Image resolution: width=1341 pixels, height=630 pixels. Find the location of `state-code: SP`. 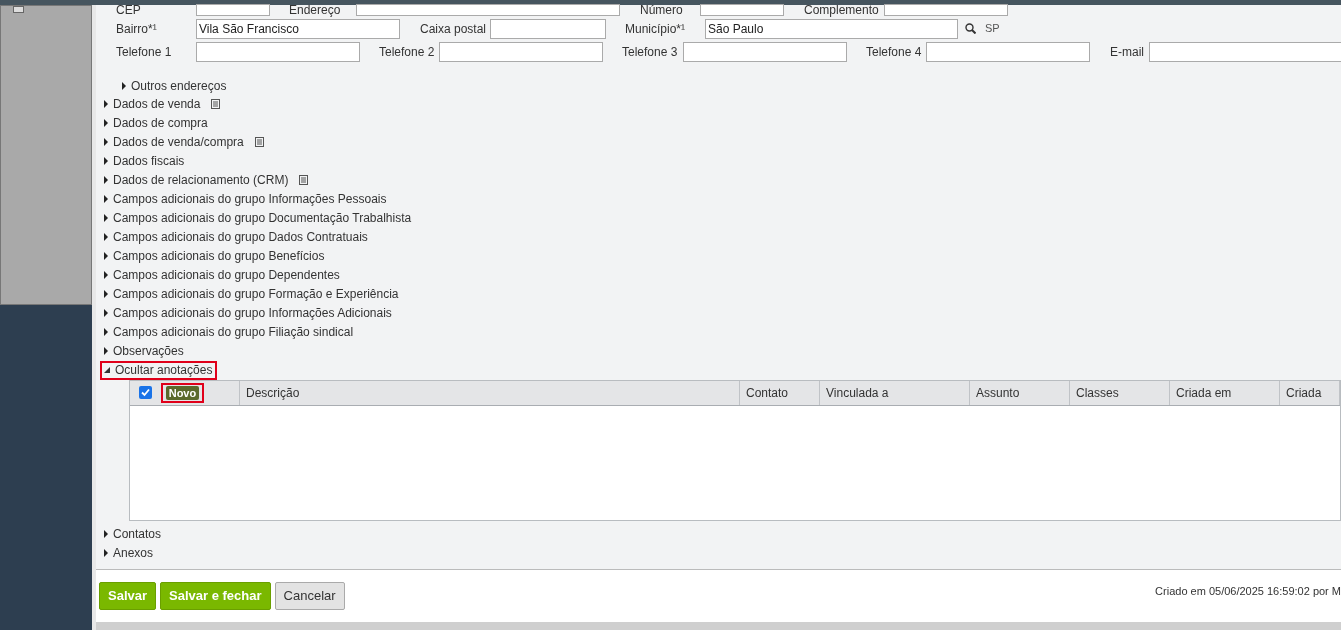

state-code: SP is located at coordinates (992, 29).